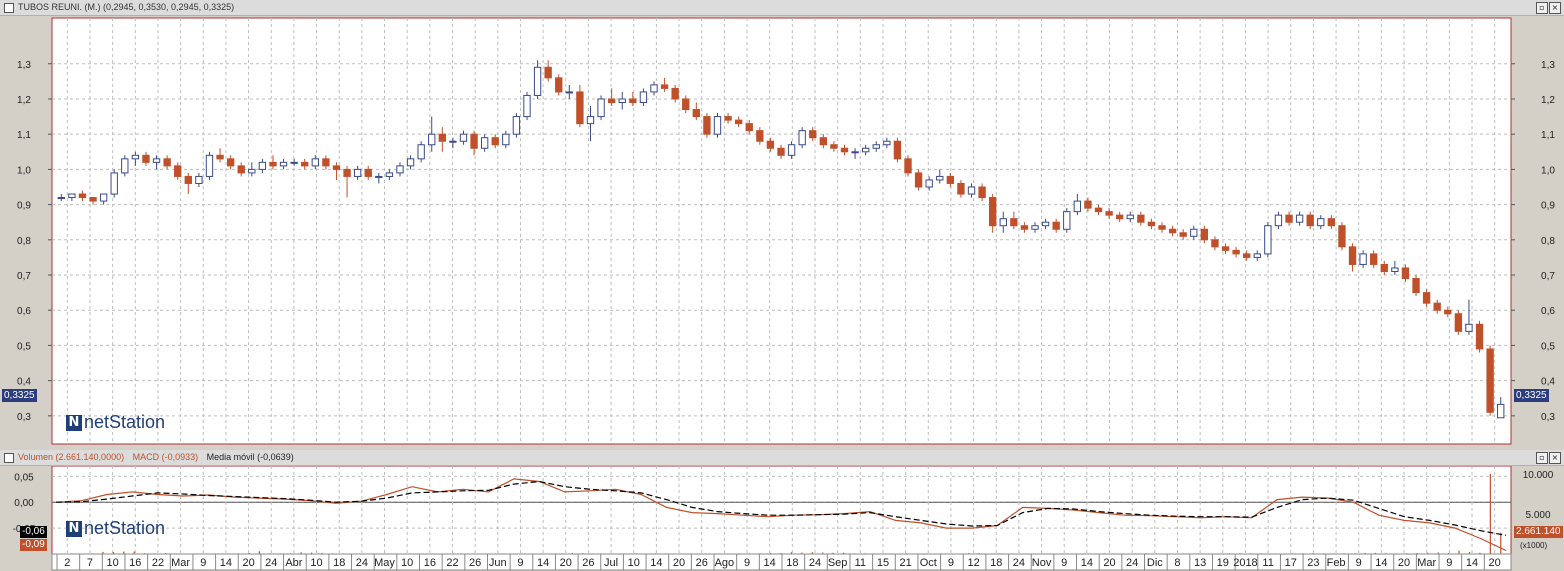 This screenshot has width=1564, height=571. I want to click on x-axis-label: 19, so click(1223, 563).